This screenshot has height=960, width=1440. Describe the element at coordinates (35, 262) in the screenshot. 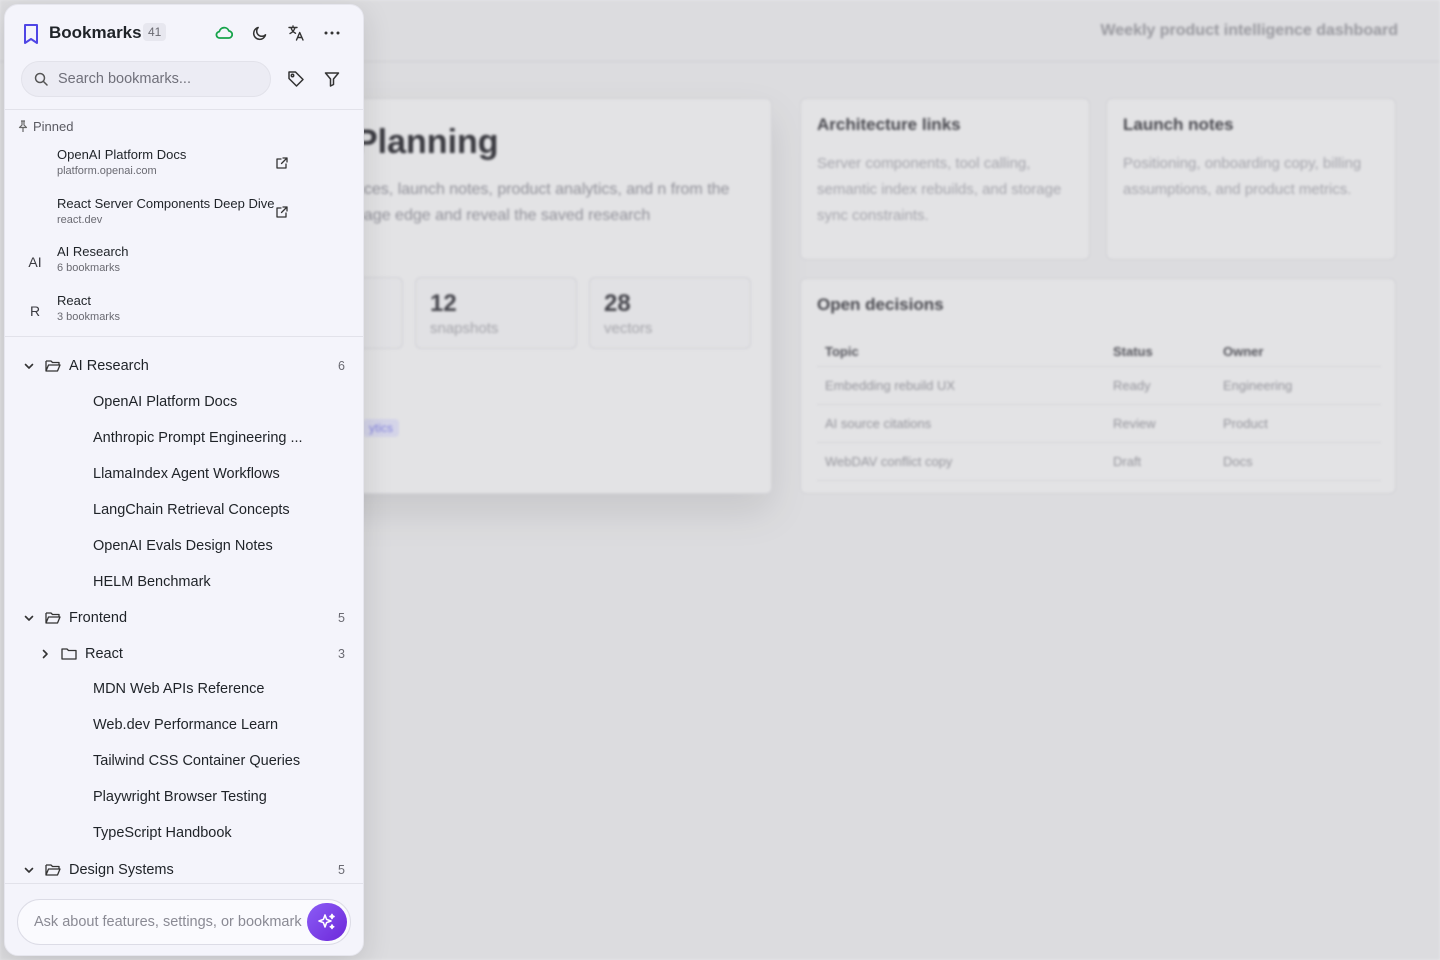

I see `pinned-folder-badge: AI` at that location.